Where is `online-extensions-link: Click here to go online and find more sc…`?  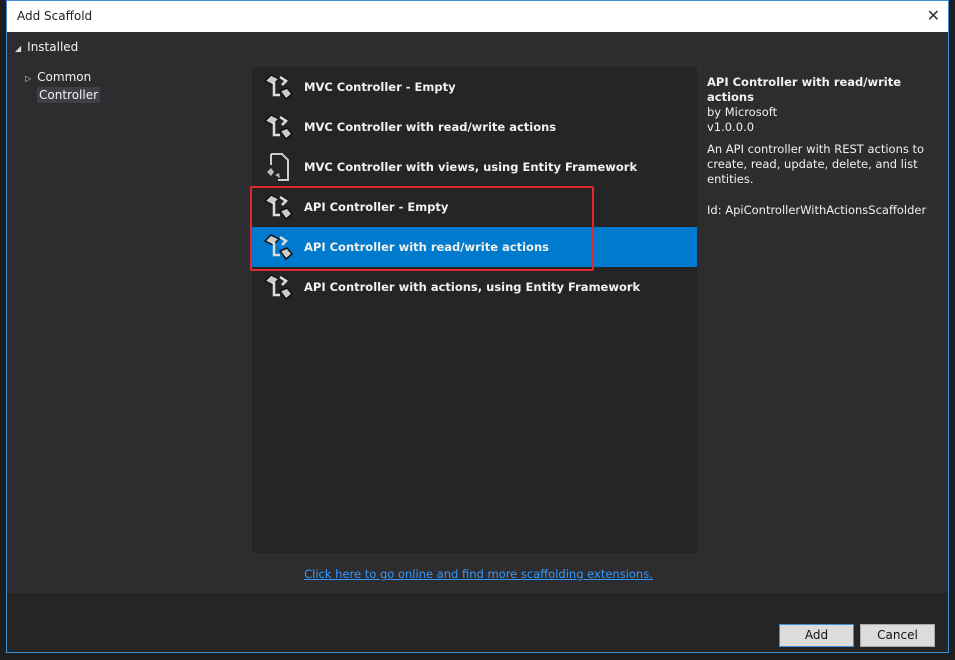 online-extensions-link: Click here to go online and find more sc… is located at coordinates (478, 574).